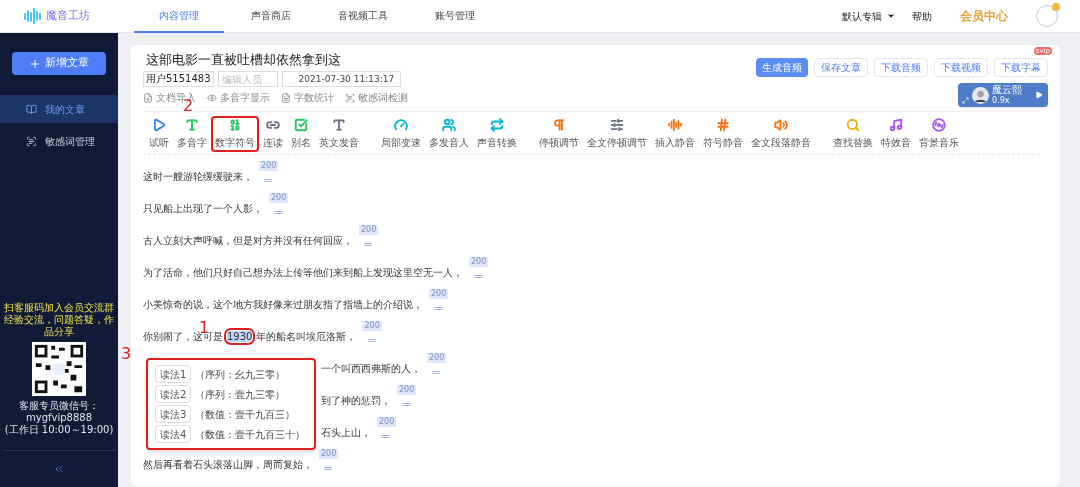 This screenshot has height=487, width=1080. What do you see at coordinates (159, 134) in the screenshot?
I see `toolbar-button: 试听` at bounding box center [159, 134].